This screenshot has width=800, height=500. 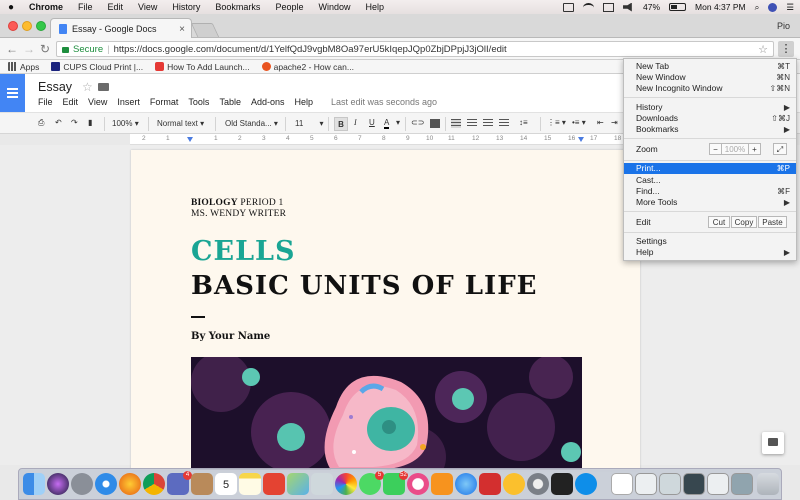 I want to click on italic-button: I, so click(x=355, y=122).